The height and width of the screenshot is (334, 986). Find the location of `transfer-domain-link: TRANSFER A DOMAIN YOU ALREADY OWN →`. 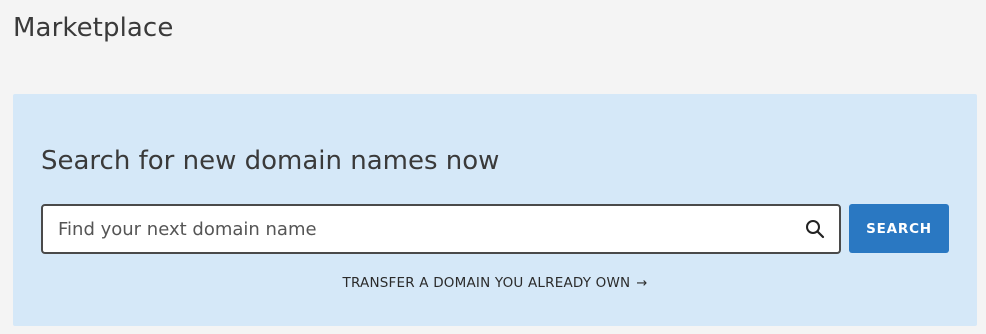

transfer-domain-link: TRANSFER A DOMAIN YOU ALREADY OWN → is located at coordinates (495, 283).